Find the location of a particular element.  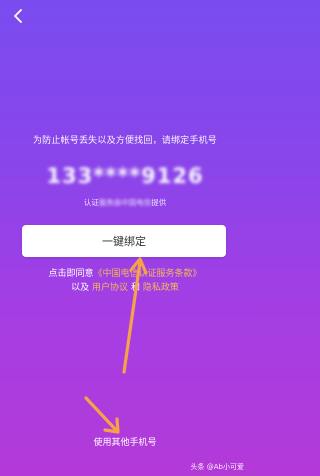

arrow-to-bind-button is located at coordinates (132, 317).